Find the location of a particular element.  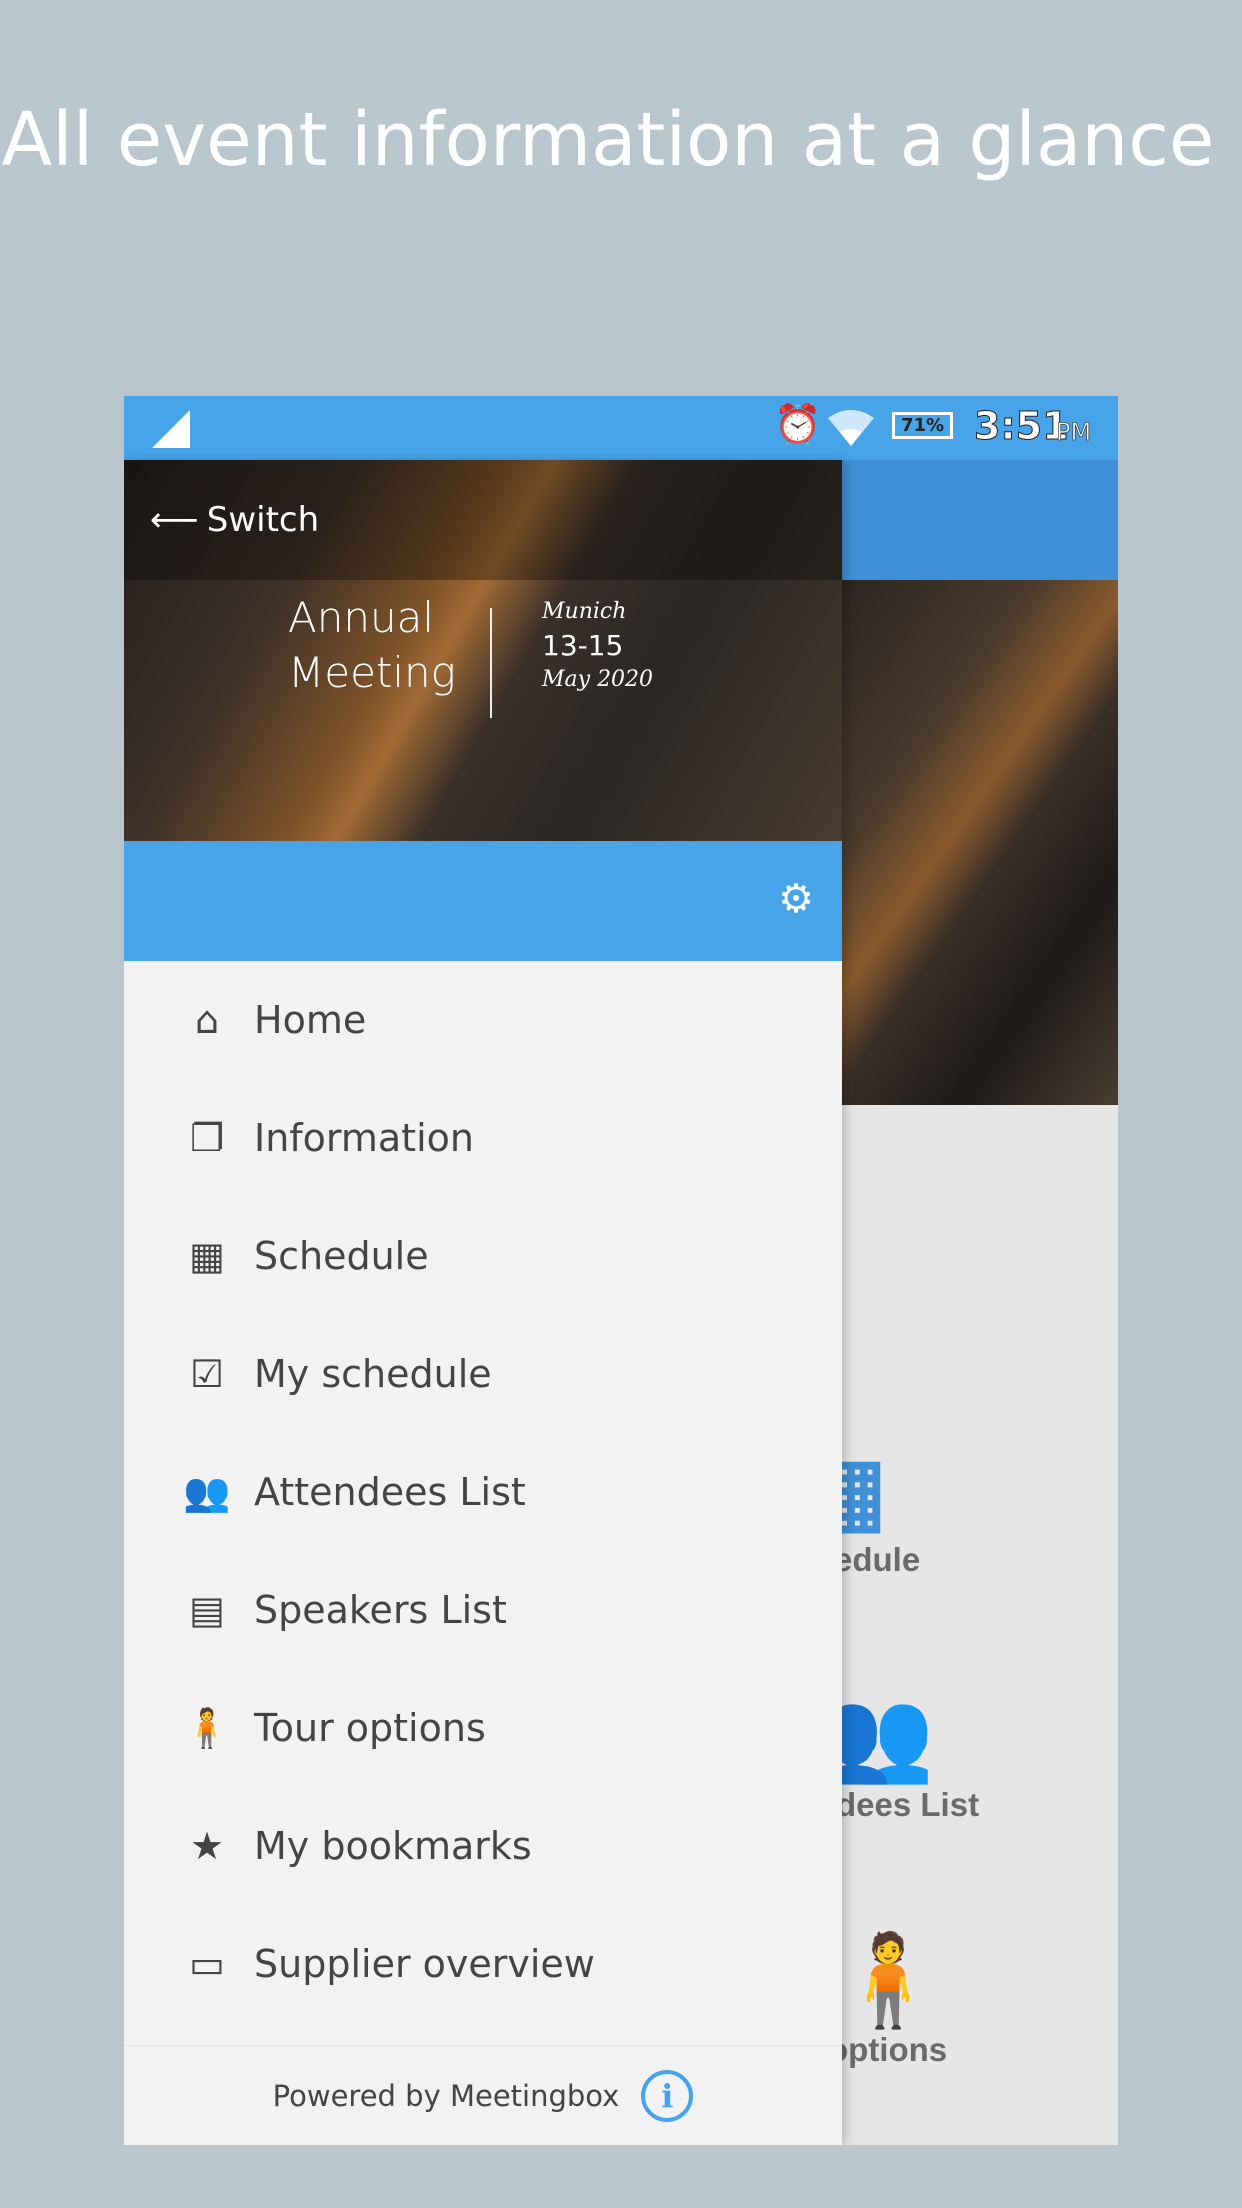

menu-label: Supplier overview is located at coordinates (424, 1964).